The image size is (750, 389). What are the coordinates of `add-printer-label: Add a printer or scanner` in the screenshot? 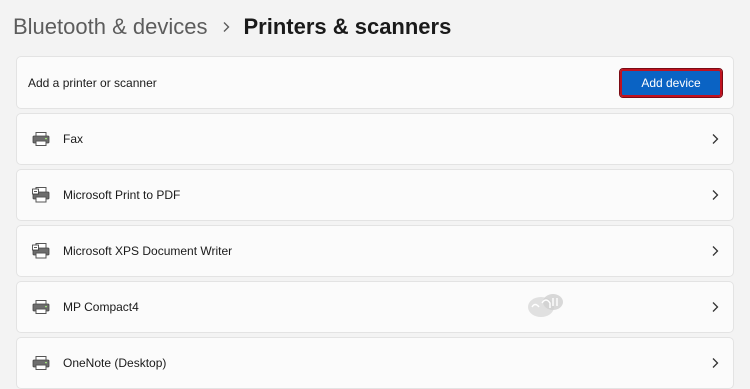 It's located at (92, 82).